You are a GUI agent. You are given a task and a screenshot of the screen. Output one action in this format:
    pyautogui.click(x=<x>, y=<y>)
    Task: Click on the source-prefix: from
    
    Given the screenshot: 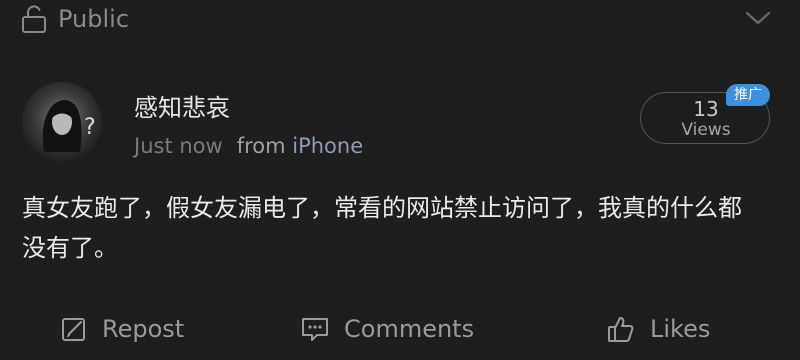 What is the action you would take?
    pyautogui.click(x=261, y=146)
    